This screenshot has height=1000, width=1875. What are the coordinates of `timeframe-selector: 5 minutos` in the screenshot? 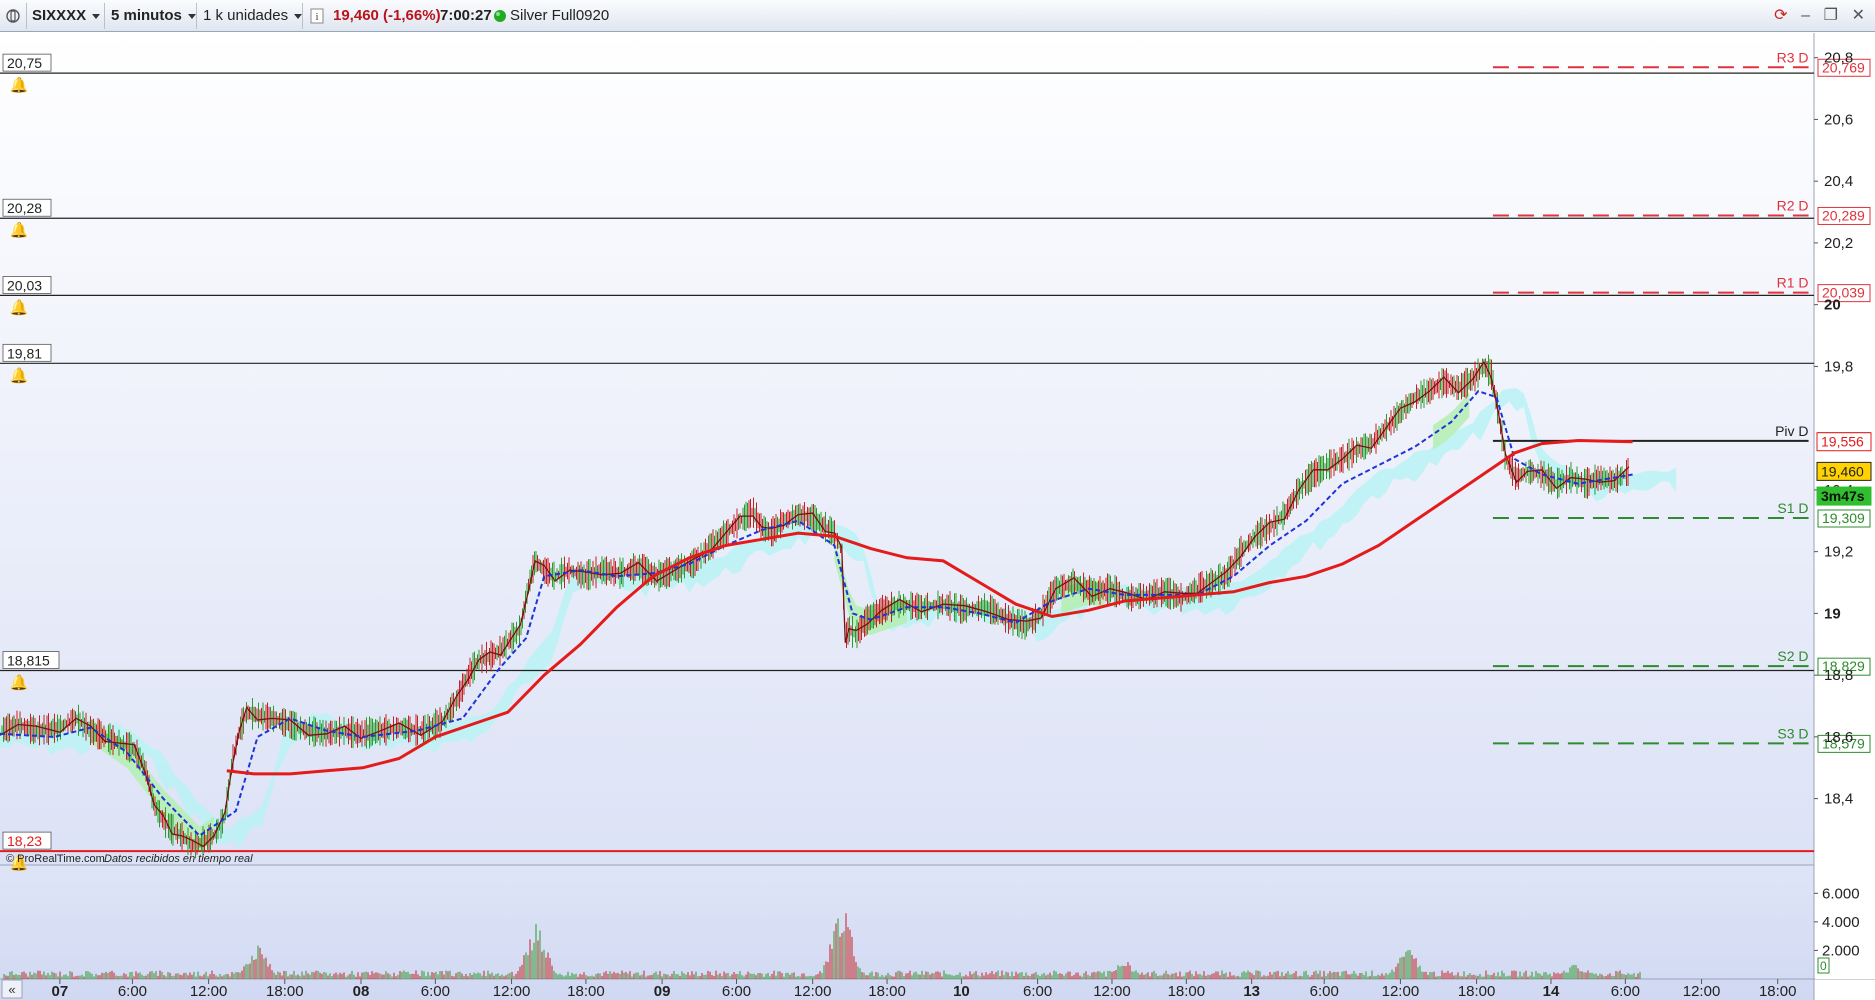 It's located at (153, 16).